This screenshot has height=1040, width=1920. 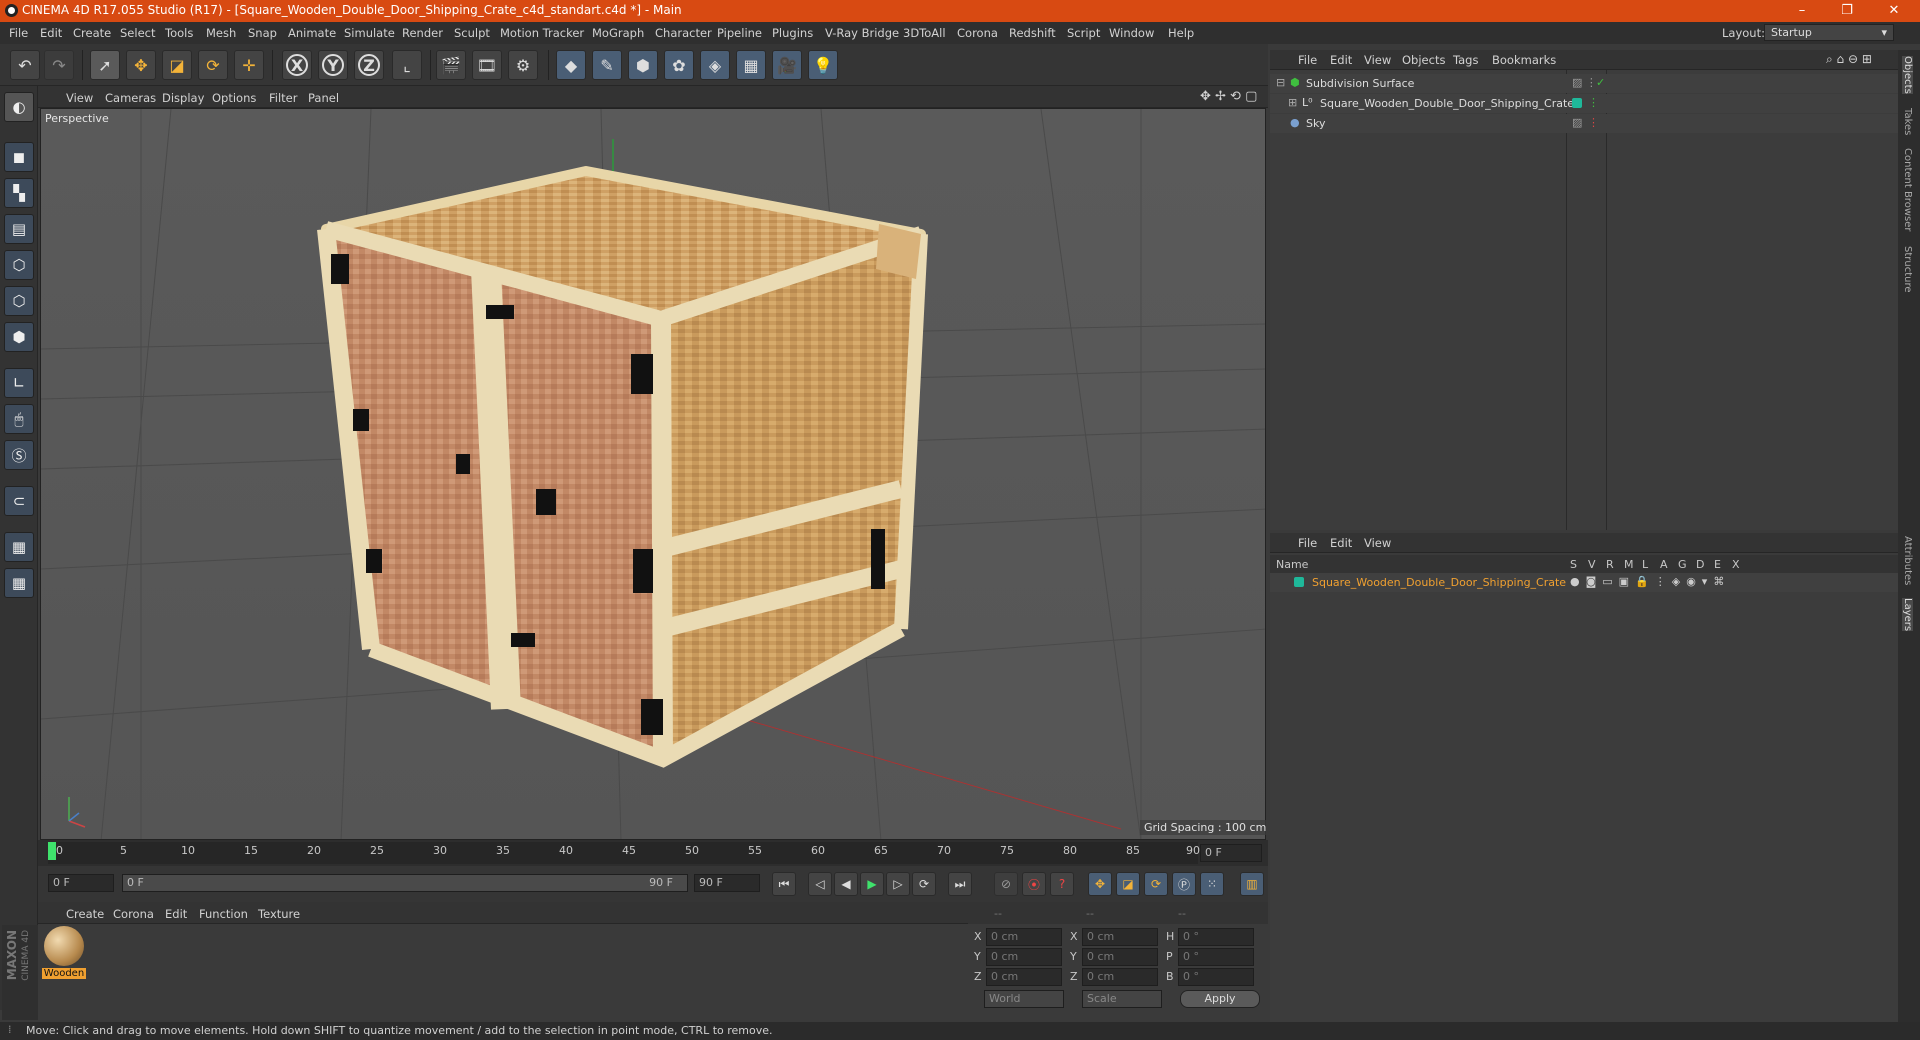 What do you see at coordinates (1299, 584) in the screenshot?
I see `layer-color-swatch` at bounding box center [1299, 584].